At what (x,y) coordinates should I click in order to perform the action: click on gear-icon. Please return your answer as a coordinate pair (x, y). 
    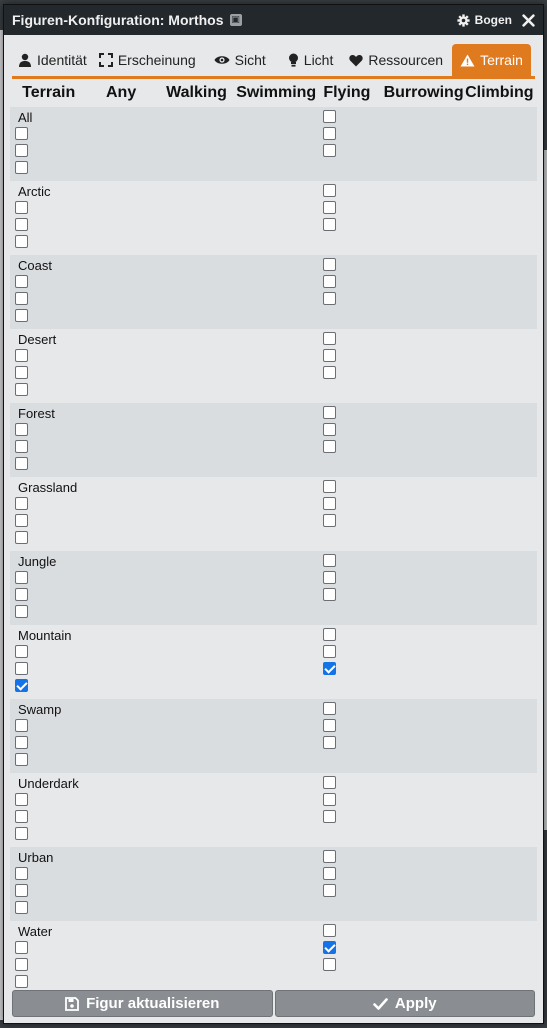
    Looking at the image, I should click on (463, 20).